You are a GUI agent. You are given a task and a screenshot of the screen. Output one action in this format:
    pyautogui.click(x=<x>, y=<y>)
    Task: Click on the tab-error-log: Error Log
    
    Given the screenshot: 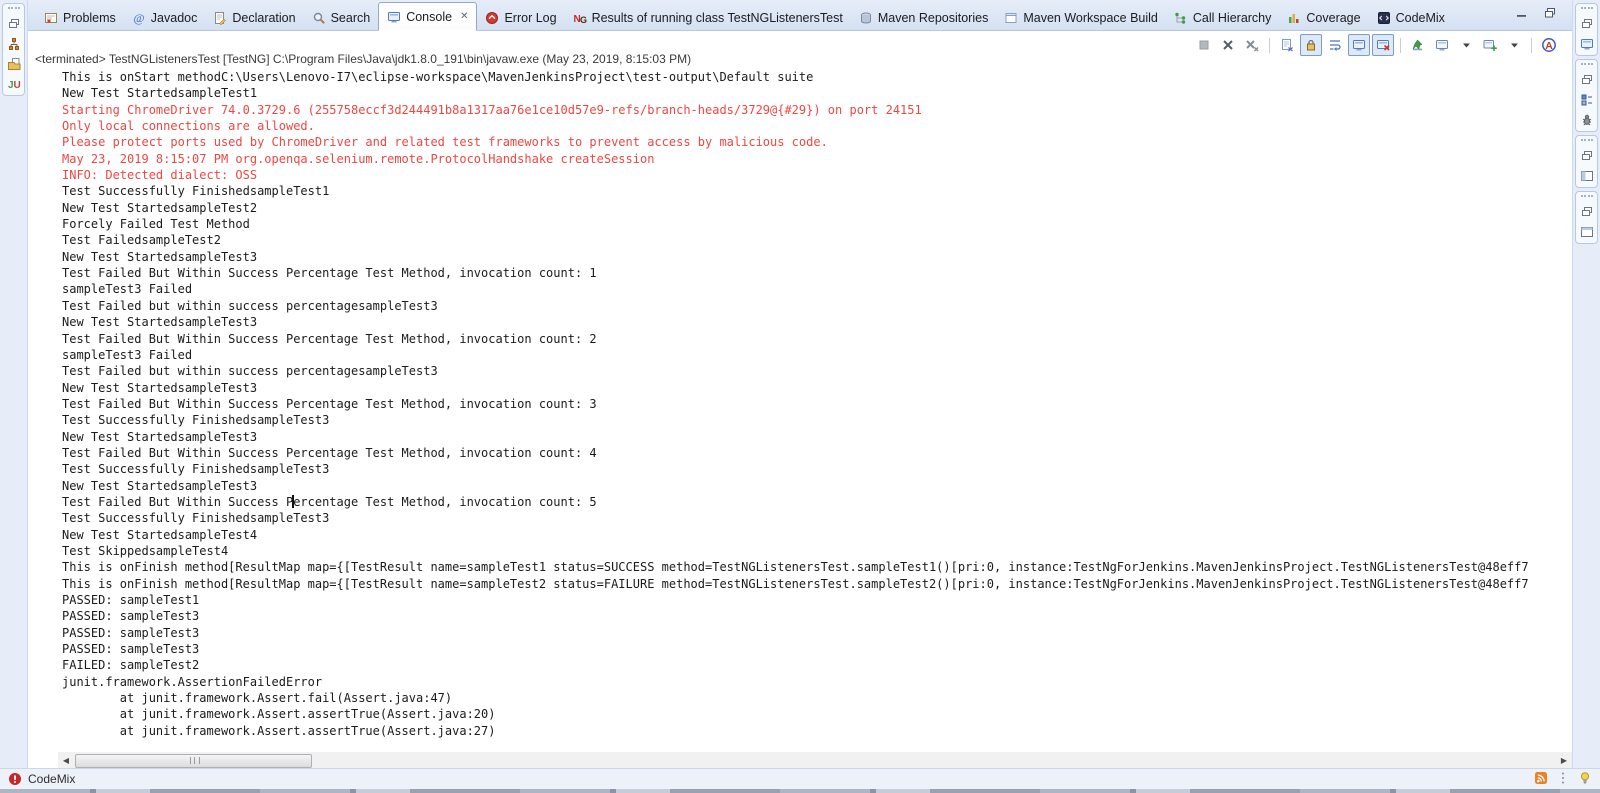 What is the action you would take?
    pyautogui.click(x=520, y=17)
    